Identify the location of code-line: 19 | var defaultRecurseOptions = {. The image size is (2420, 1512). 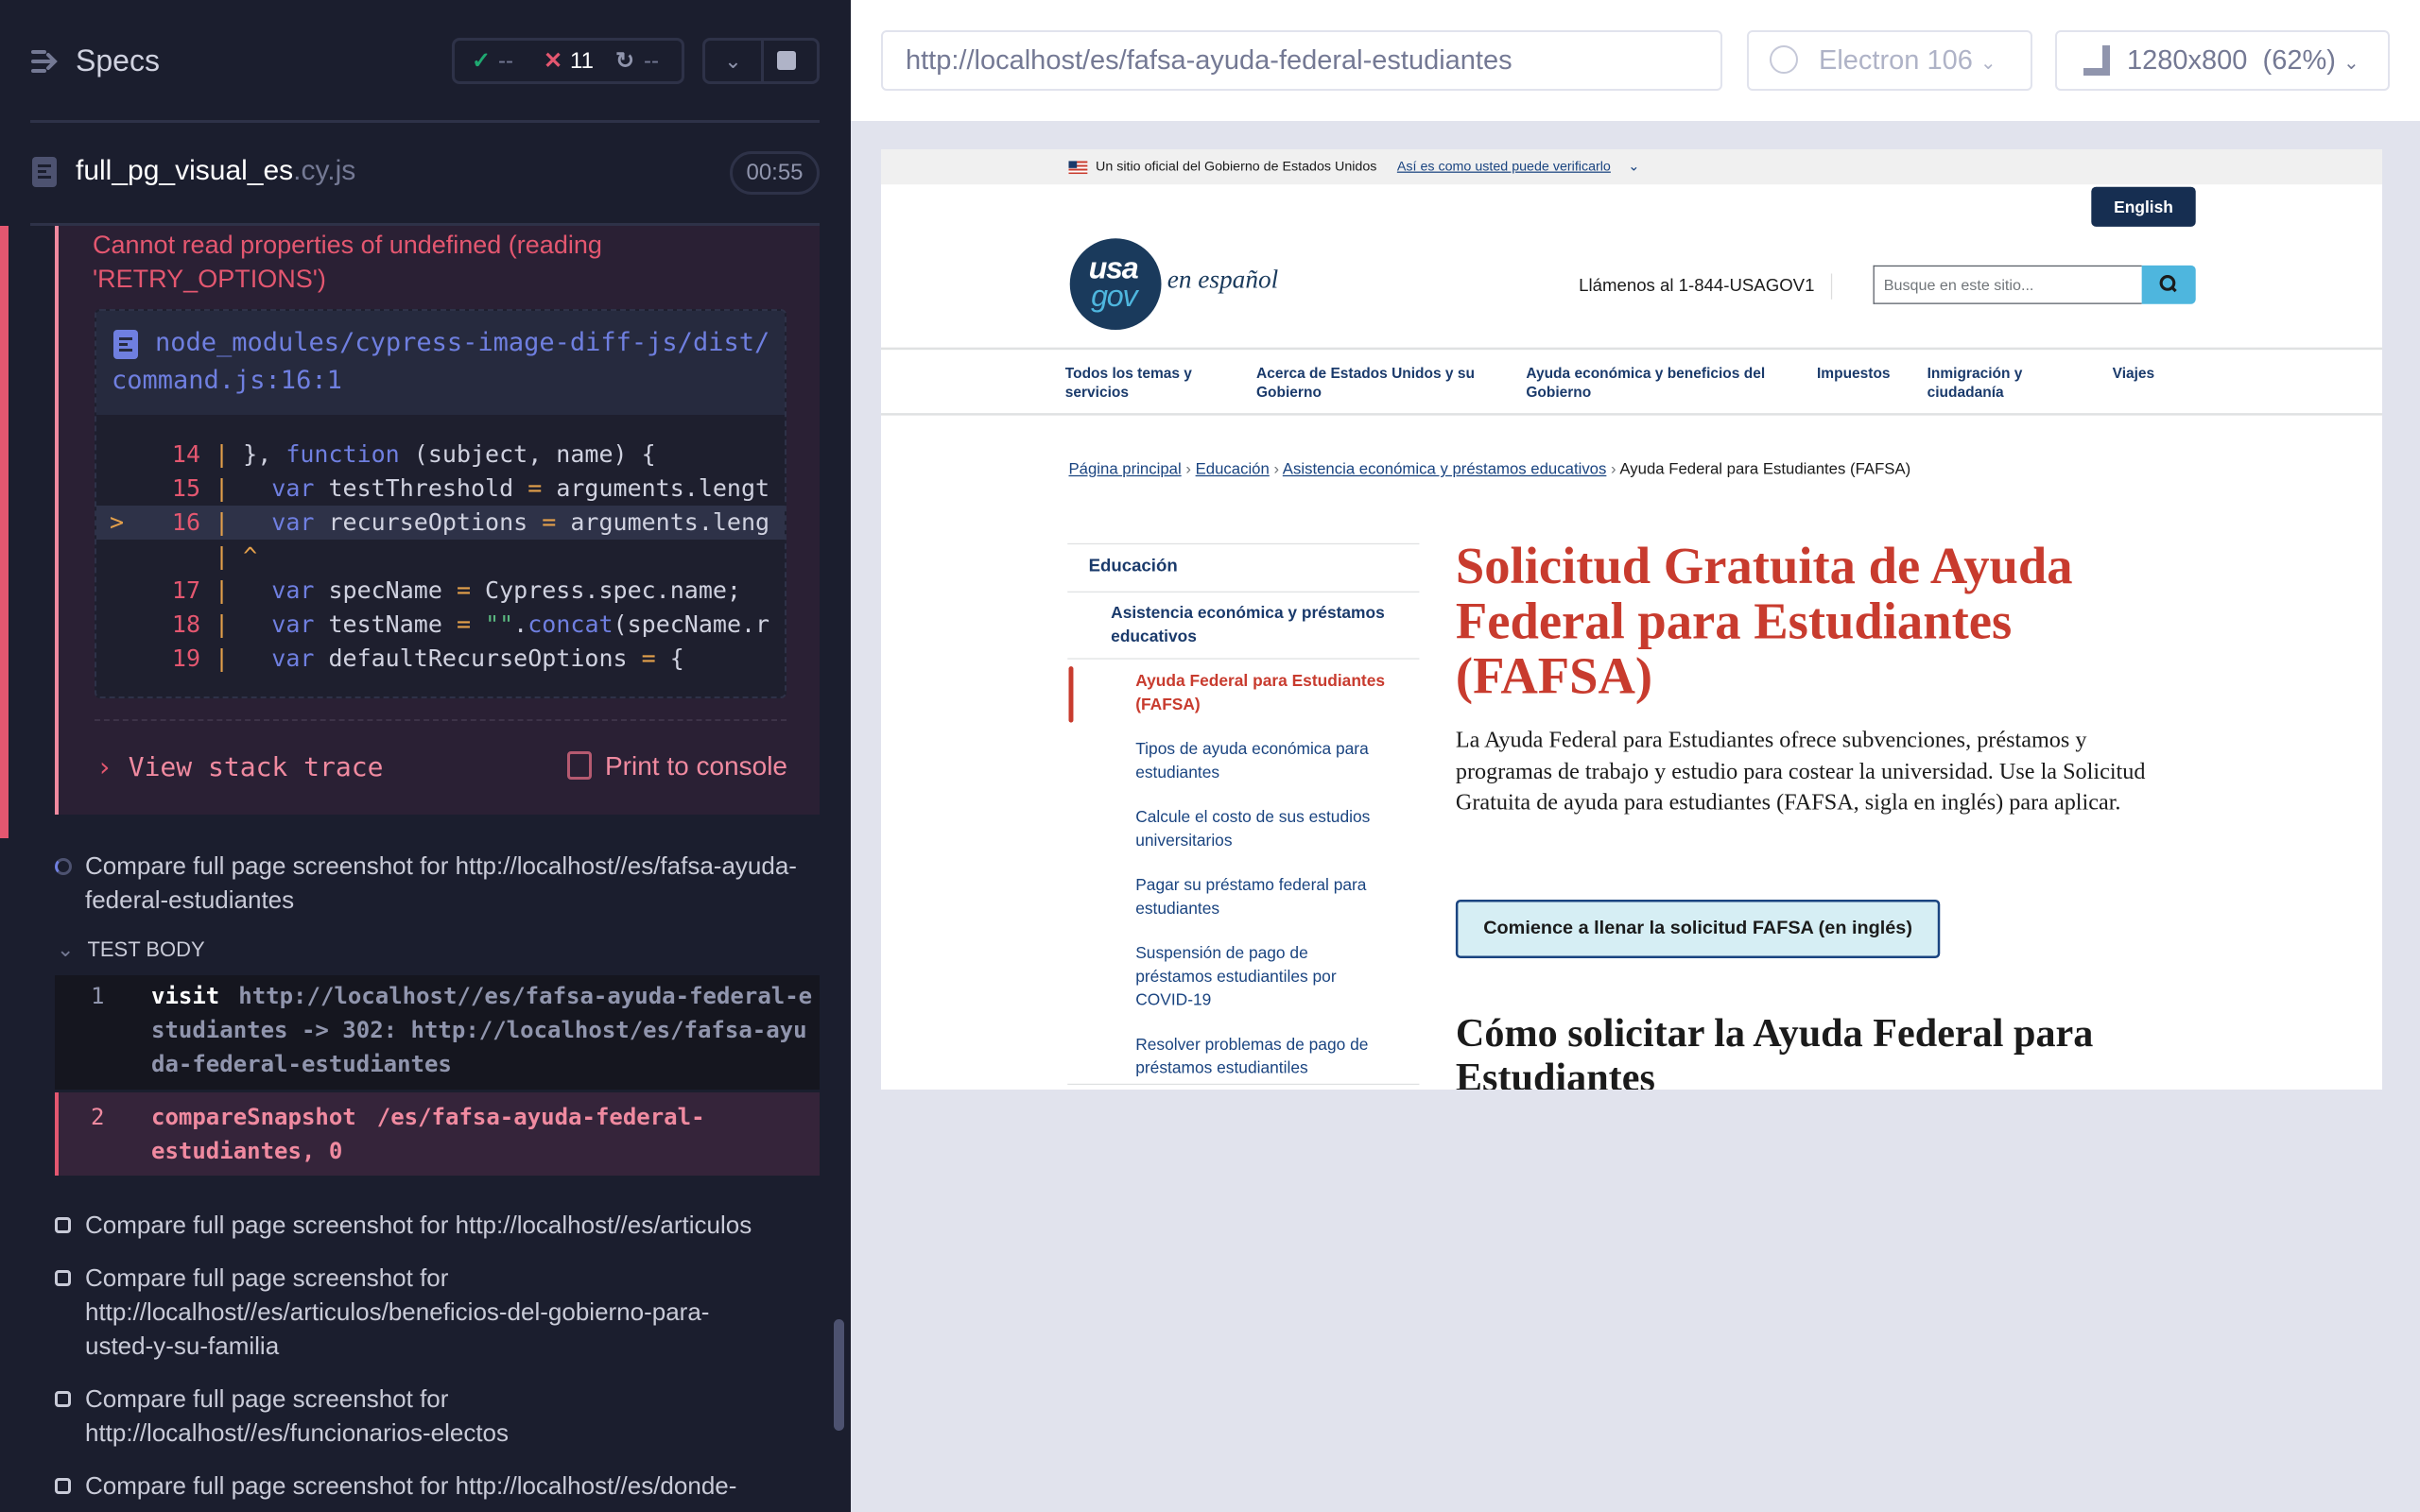
(440, 659).